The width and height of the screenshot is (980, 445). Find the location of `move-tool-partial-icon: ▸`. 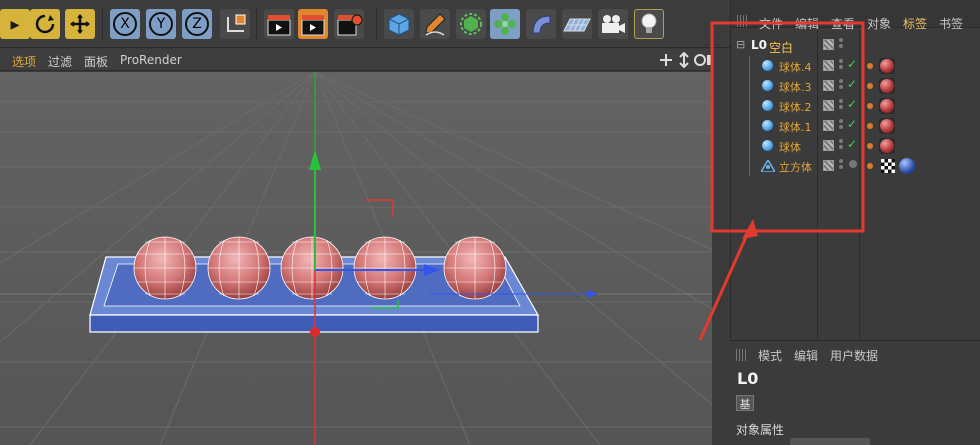

move-tool-partial-icon: ▸ is located at coordinates (15, 24).